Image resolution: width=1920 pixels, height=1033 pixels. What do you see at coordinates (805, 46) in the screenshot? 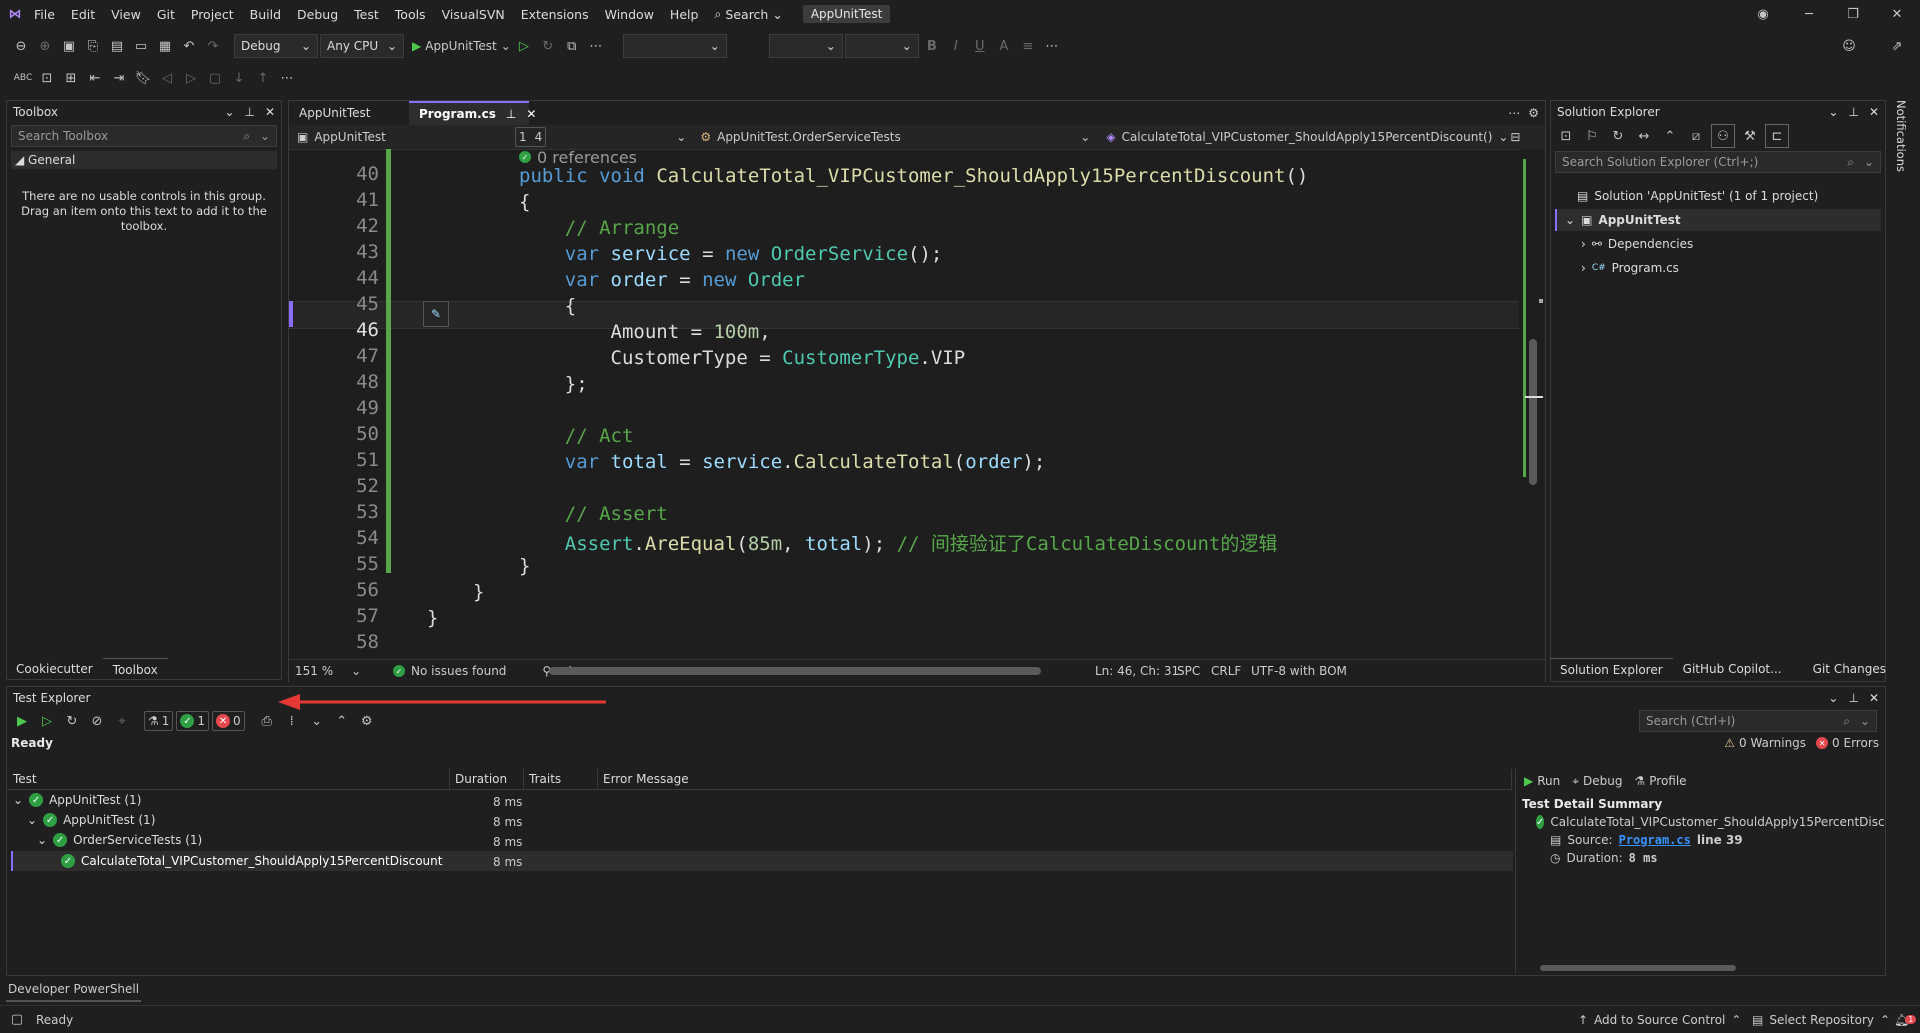
I see `font-size-dropdown: ⌄` at bounding box center [805, 46].